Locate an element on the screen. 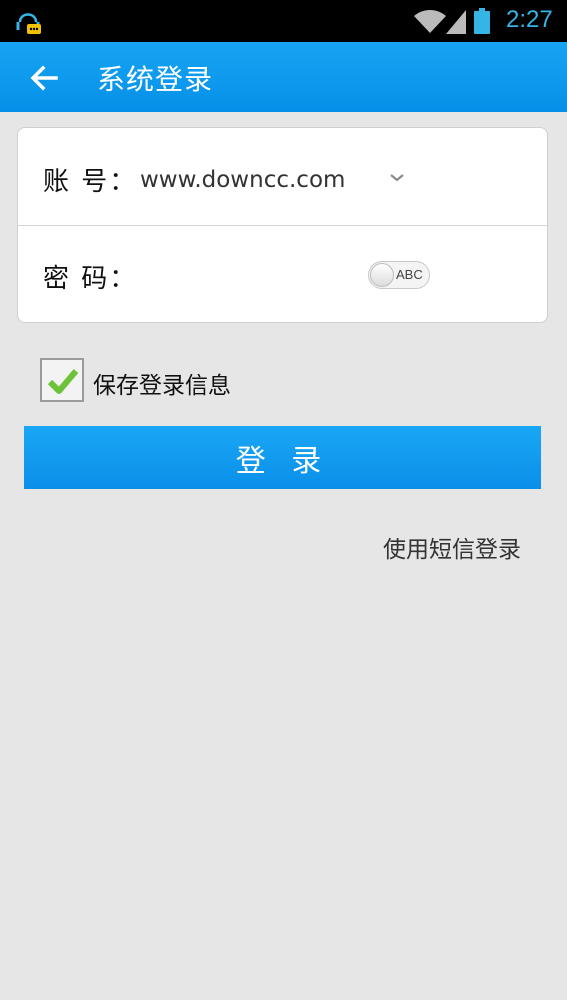 The height and width of the screenshot is (1000, 567). wifi-icon is located at coordinates (430, 22).